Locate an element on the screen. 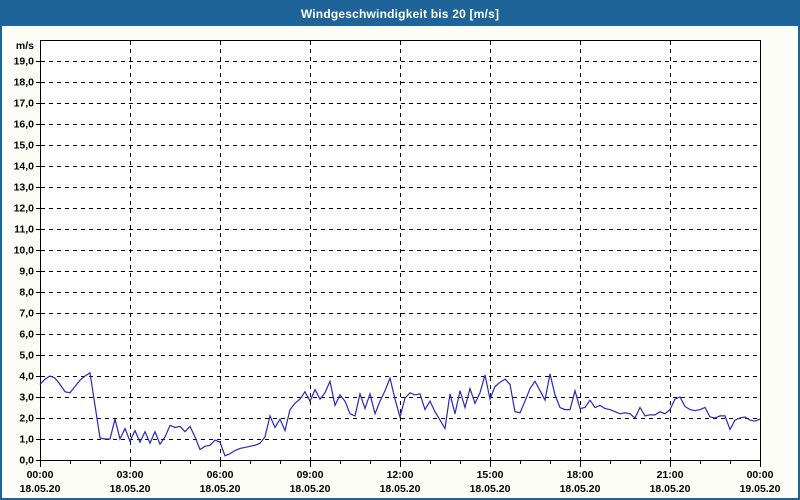  x-tick-time-label: 18:00 is located at coordinates (580, 475).